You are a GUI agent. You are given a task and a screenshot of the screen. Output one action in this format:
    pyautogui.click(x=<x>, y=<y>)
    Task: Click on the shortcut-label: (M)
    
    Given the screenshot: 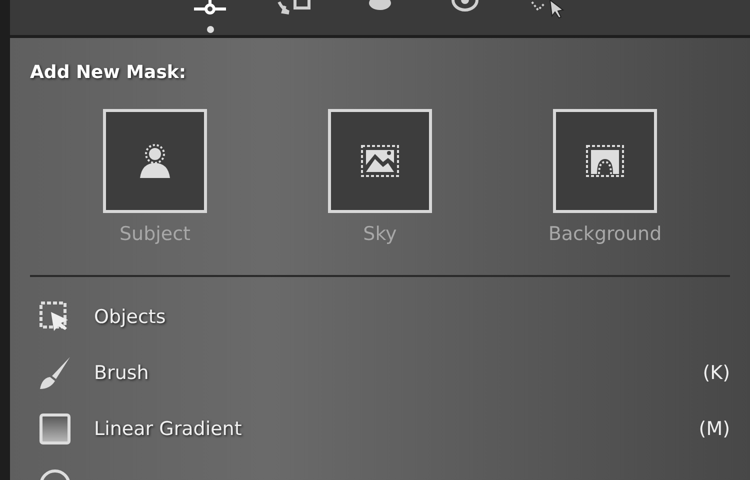 What is the action you would take?
    pyautogui.click(x=714, y=429)
    